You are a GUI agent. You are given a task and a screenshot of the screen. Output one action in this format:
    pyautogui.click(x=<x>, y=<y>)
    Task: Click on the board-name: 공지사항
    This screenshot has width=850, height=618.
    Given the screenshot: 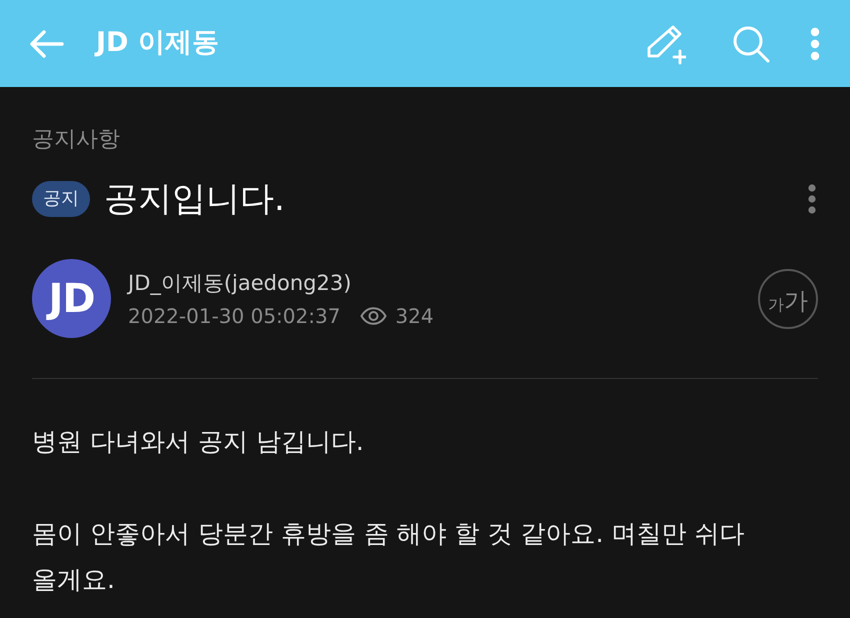 What is the action you would take?
    pyautogui.click(x=76, y=140)
    